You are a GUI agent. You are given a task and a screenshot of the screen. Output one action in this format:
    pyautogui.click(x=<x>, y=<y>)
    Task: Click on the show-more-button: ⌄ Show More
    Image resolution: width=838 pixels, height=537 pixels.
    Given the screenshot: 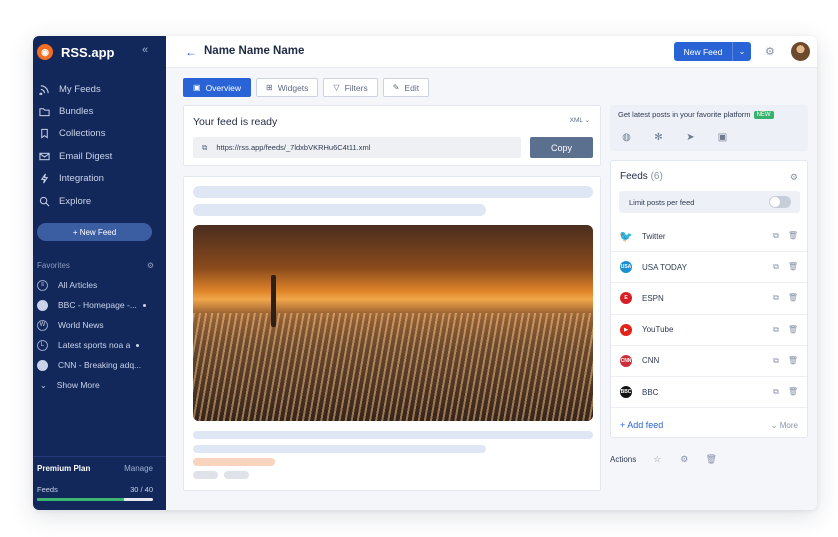 What is the action you would take?
    pyautogui.click(x=97, y=385)
    